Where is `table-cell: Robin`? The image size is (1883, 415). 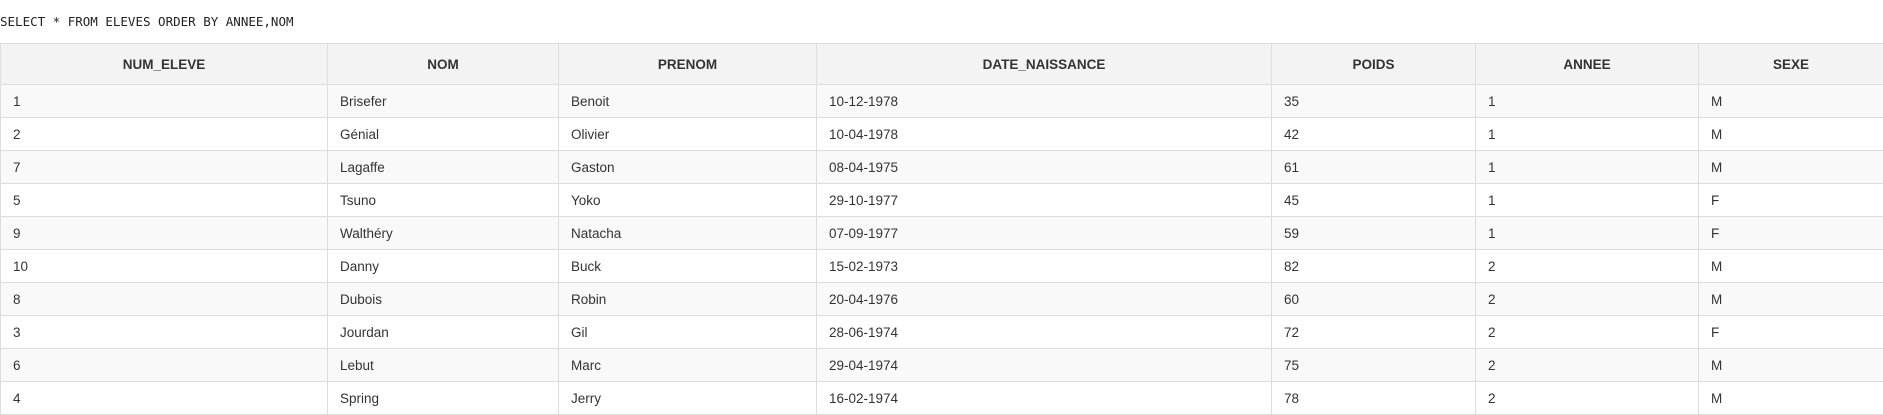 table-cell: Robin is located at coordinates (687, 299).